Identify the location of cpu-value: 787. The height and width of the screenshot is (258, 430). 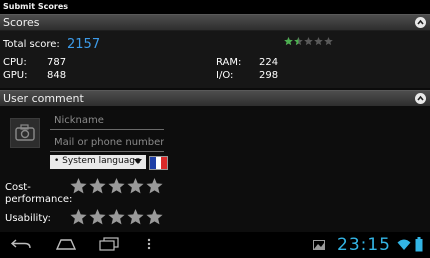
(57, 62).